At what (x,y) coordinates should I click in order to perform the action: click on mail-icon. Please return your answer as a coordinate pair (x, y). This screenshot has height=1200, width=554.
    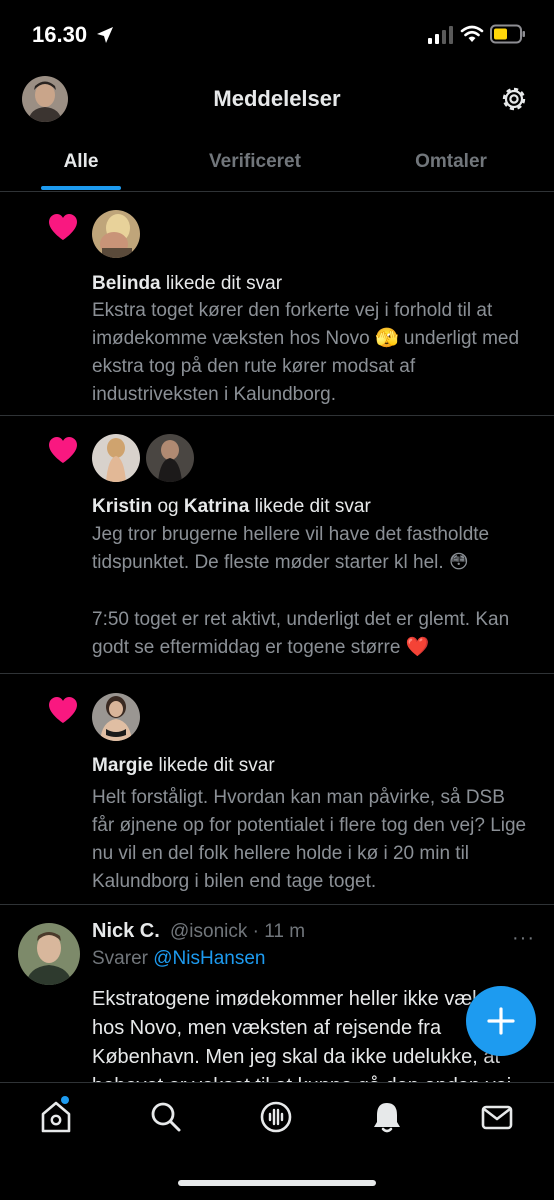
    Looking at the image, I should click on (497, 1117).